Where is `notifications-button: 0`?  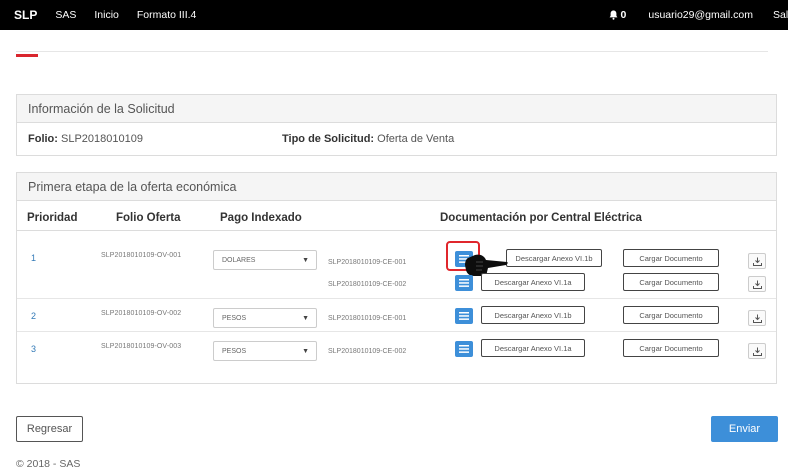 notifications-button: 0 is located at coordinates (618, 15).